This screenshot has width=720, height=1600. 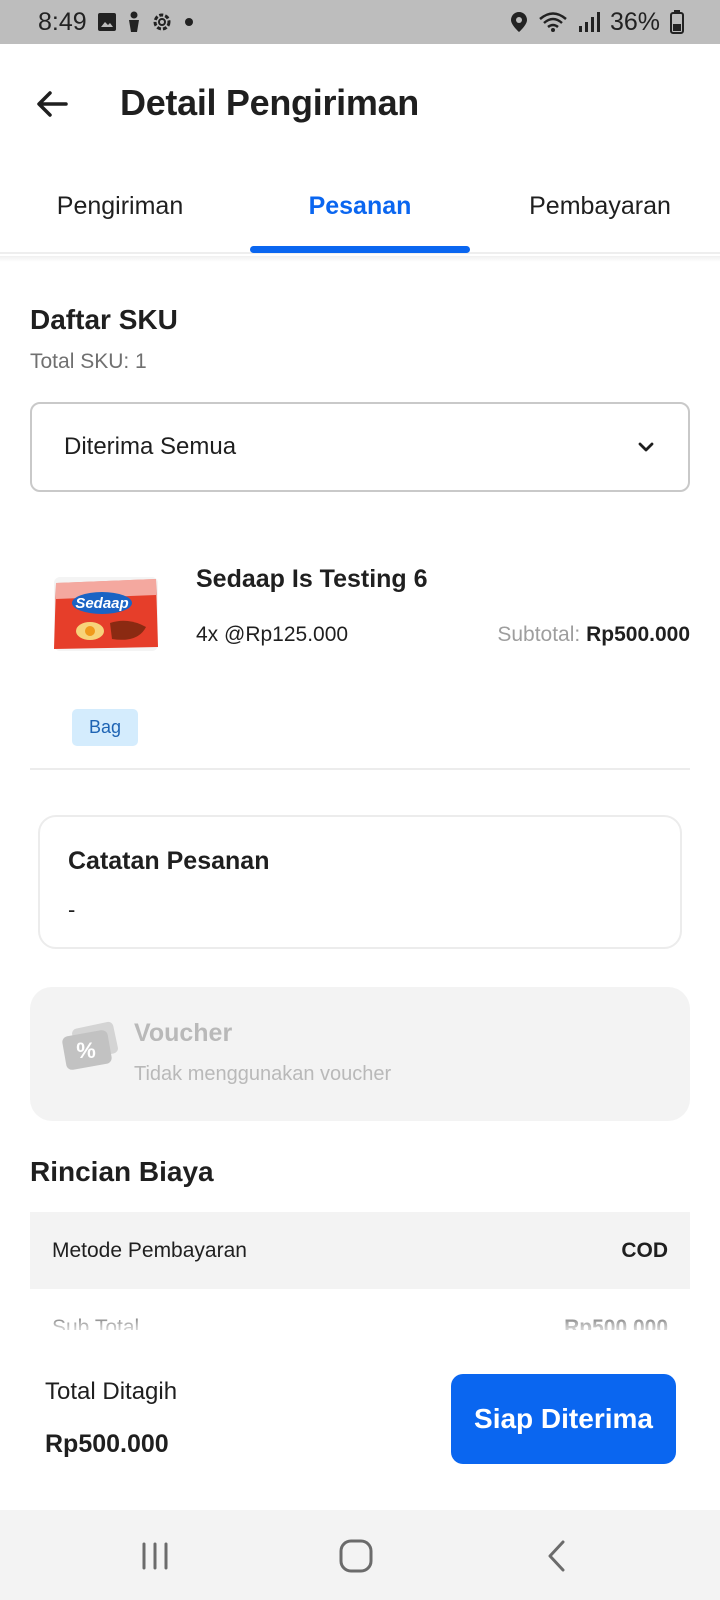 I want to click on cost-row-value: COD, so click(x=644, y=1250).